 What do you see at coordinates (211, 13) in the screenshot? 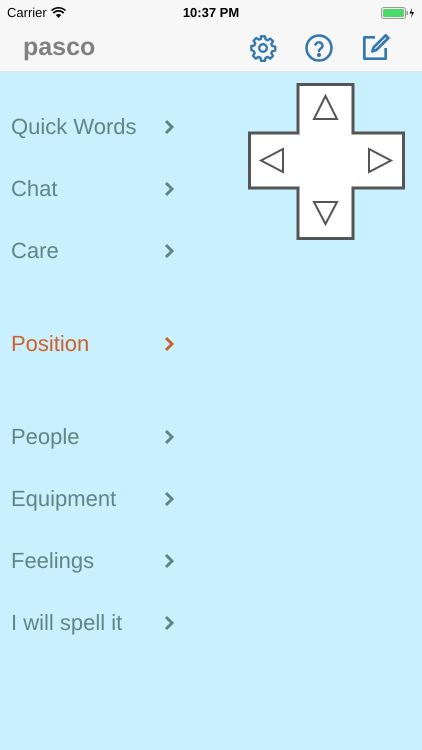
I see `clock-time: 10:37 PM` at bounding box center [211, 13].